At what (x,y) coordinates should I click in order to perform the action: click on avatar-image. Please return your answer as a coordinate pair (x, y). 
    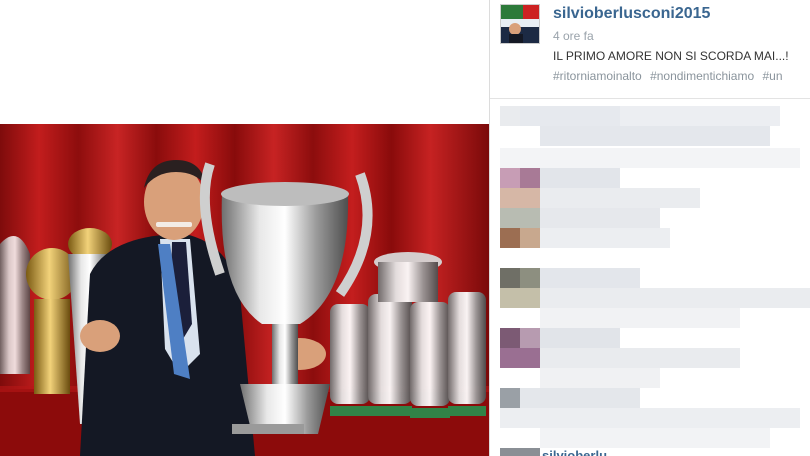
    Looking at the image, I should click on (520, 24).